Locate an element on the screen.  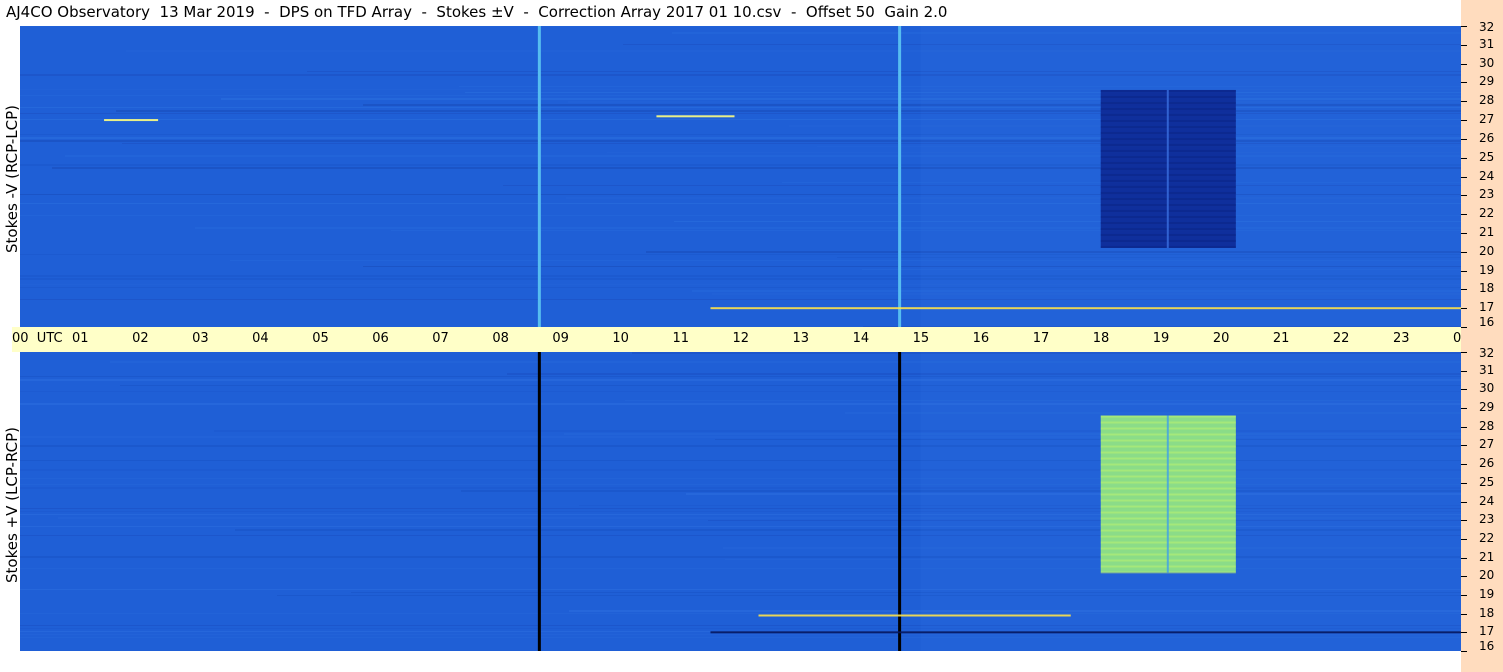
utc-tick-label: 20 is located at coordinates (1221, 338).